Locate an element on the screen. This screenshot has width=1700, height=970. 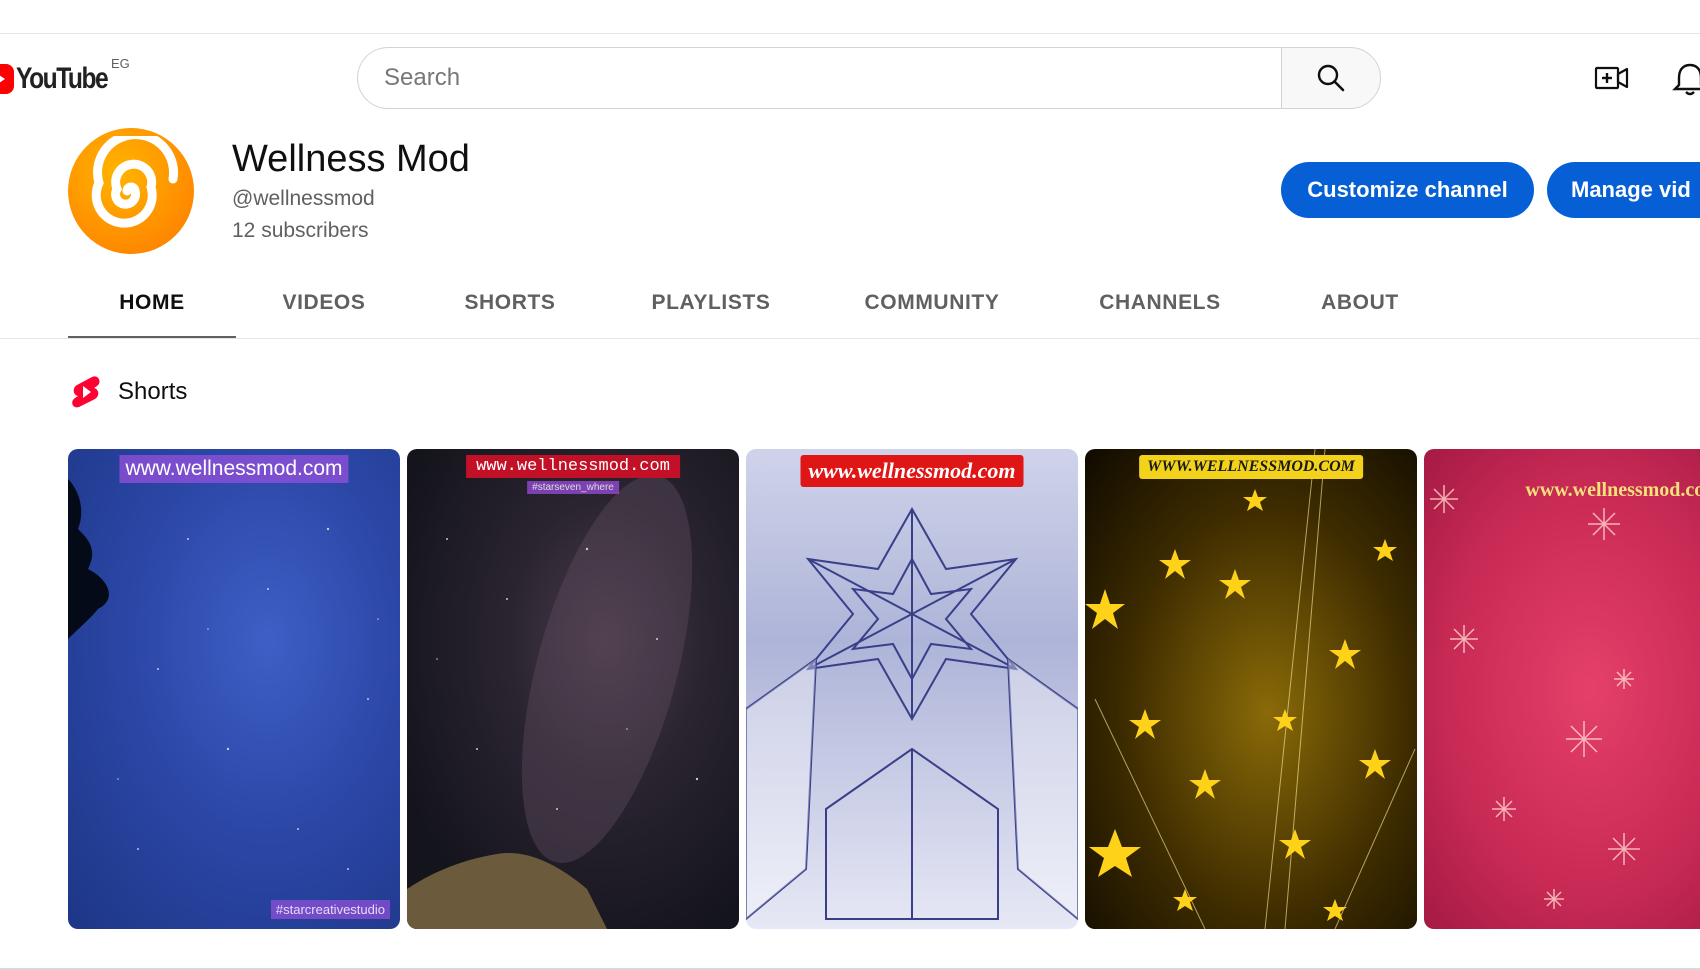
logo-text: YouTube is located at coordinates (62, 78).